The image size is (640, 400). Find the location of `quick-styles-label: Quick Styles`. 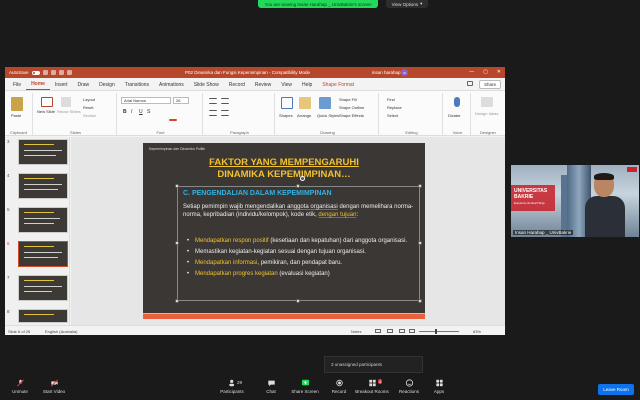

quick-styles-label: Quick Styles is located at coordinates (328, 115).